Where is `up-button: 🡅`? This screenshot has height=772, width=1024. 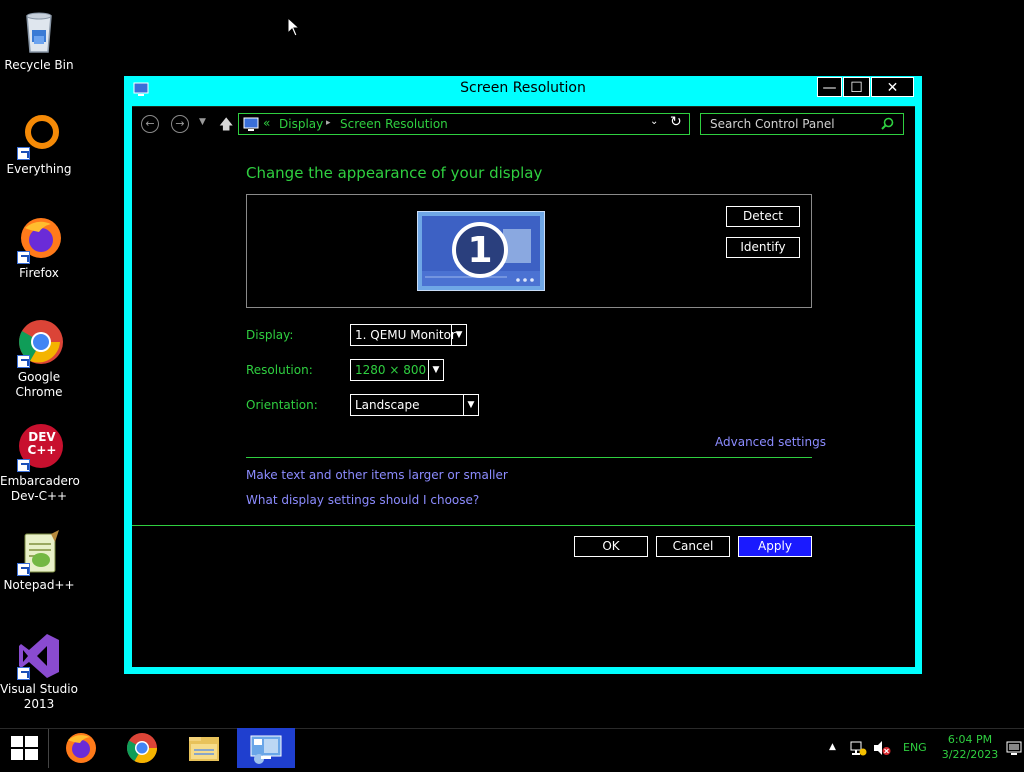 up-button: 🡅 is located at coordinates (226, 126).